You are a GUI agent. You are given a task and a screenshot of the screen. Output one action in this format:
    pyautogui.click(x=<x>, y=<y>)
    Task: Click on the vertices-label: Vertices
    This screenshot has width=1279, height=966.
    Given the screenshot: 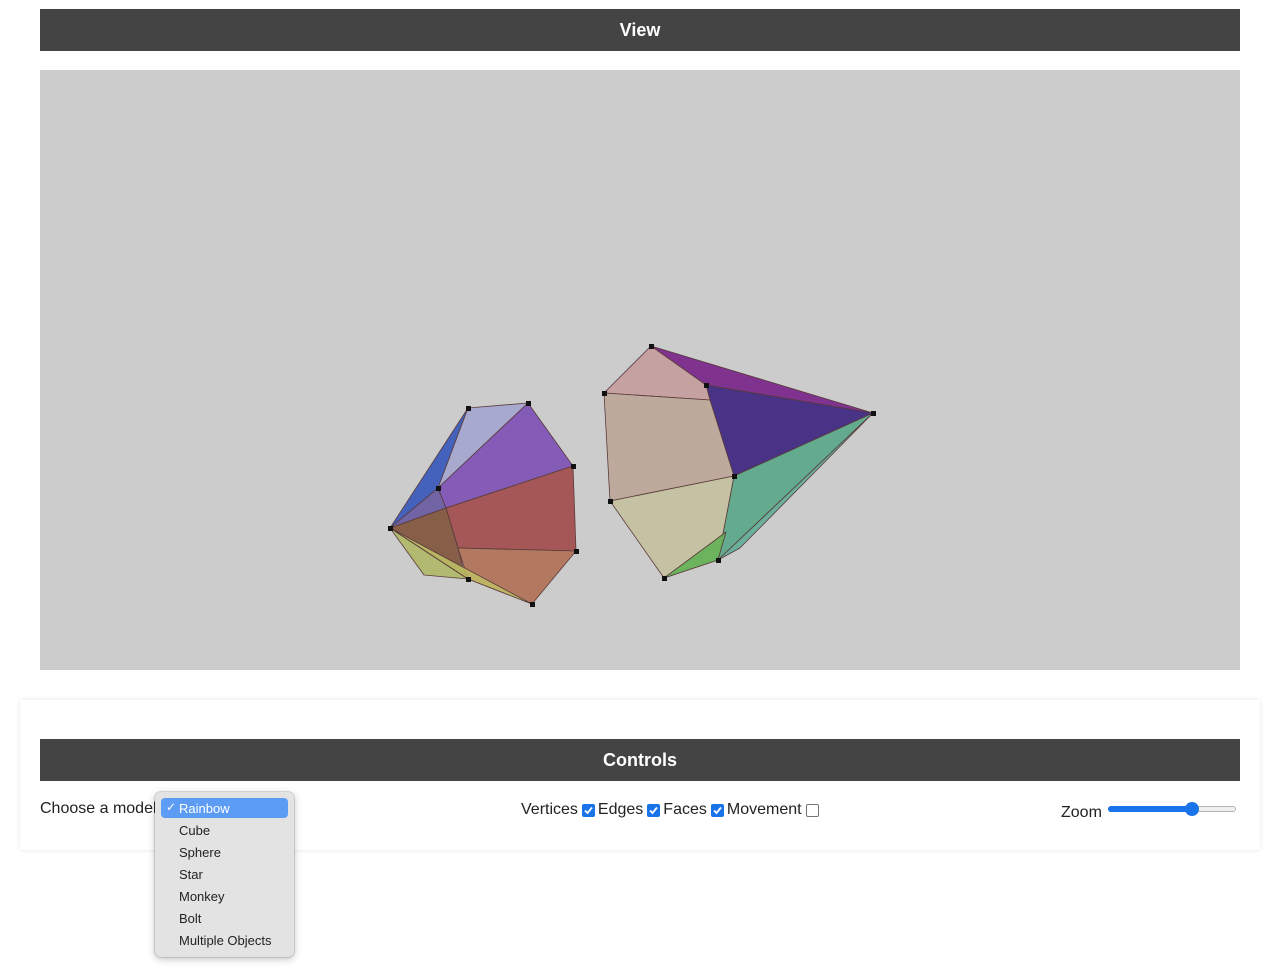 What is the action you would take?
    pyautogui.click(x=549, y=809)
    